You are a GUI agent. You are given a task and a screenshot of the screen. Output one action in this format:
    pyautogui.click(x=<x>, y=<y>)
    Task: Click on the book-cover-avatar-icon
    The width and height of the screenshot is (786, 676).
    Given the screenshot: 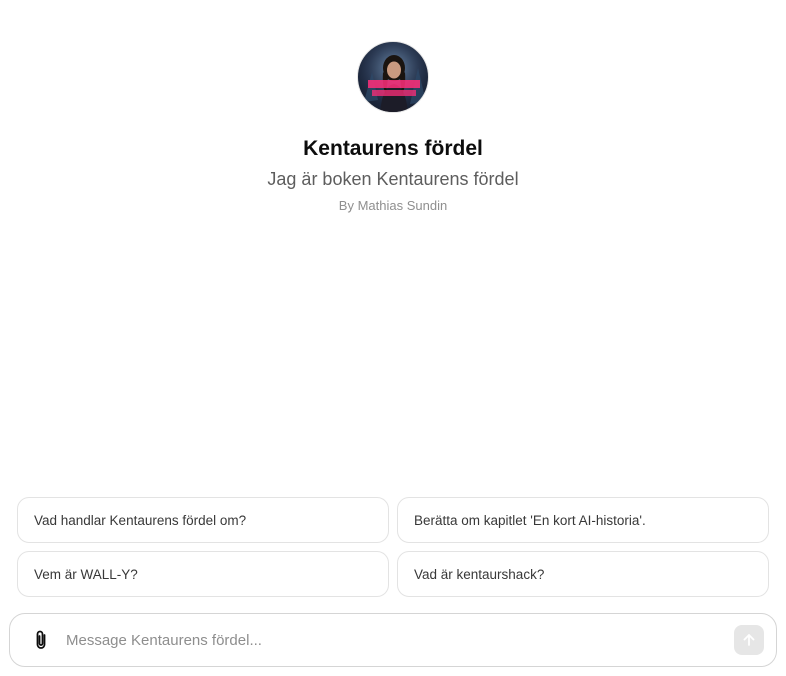 What is the action you would take?
    pyautogui.click(x=393, y=77)
    